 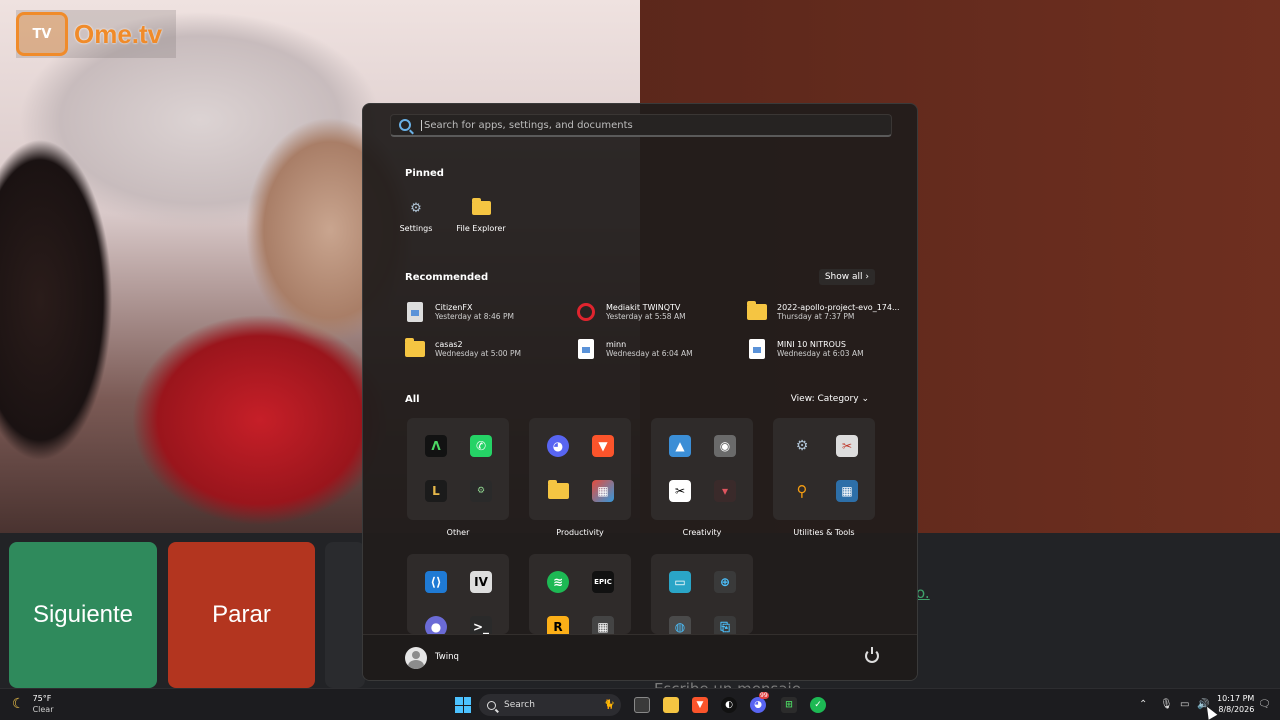 What do you see at coordinates (811, 344) in the screenshot?
I see `rec-name: MINI 10 NITROUS` at bounding box center [811, 344].